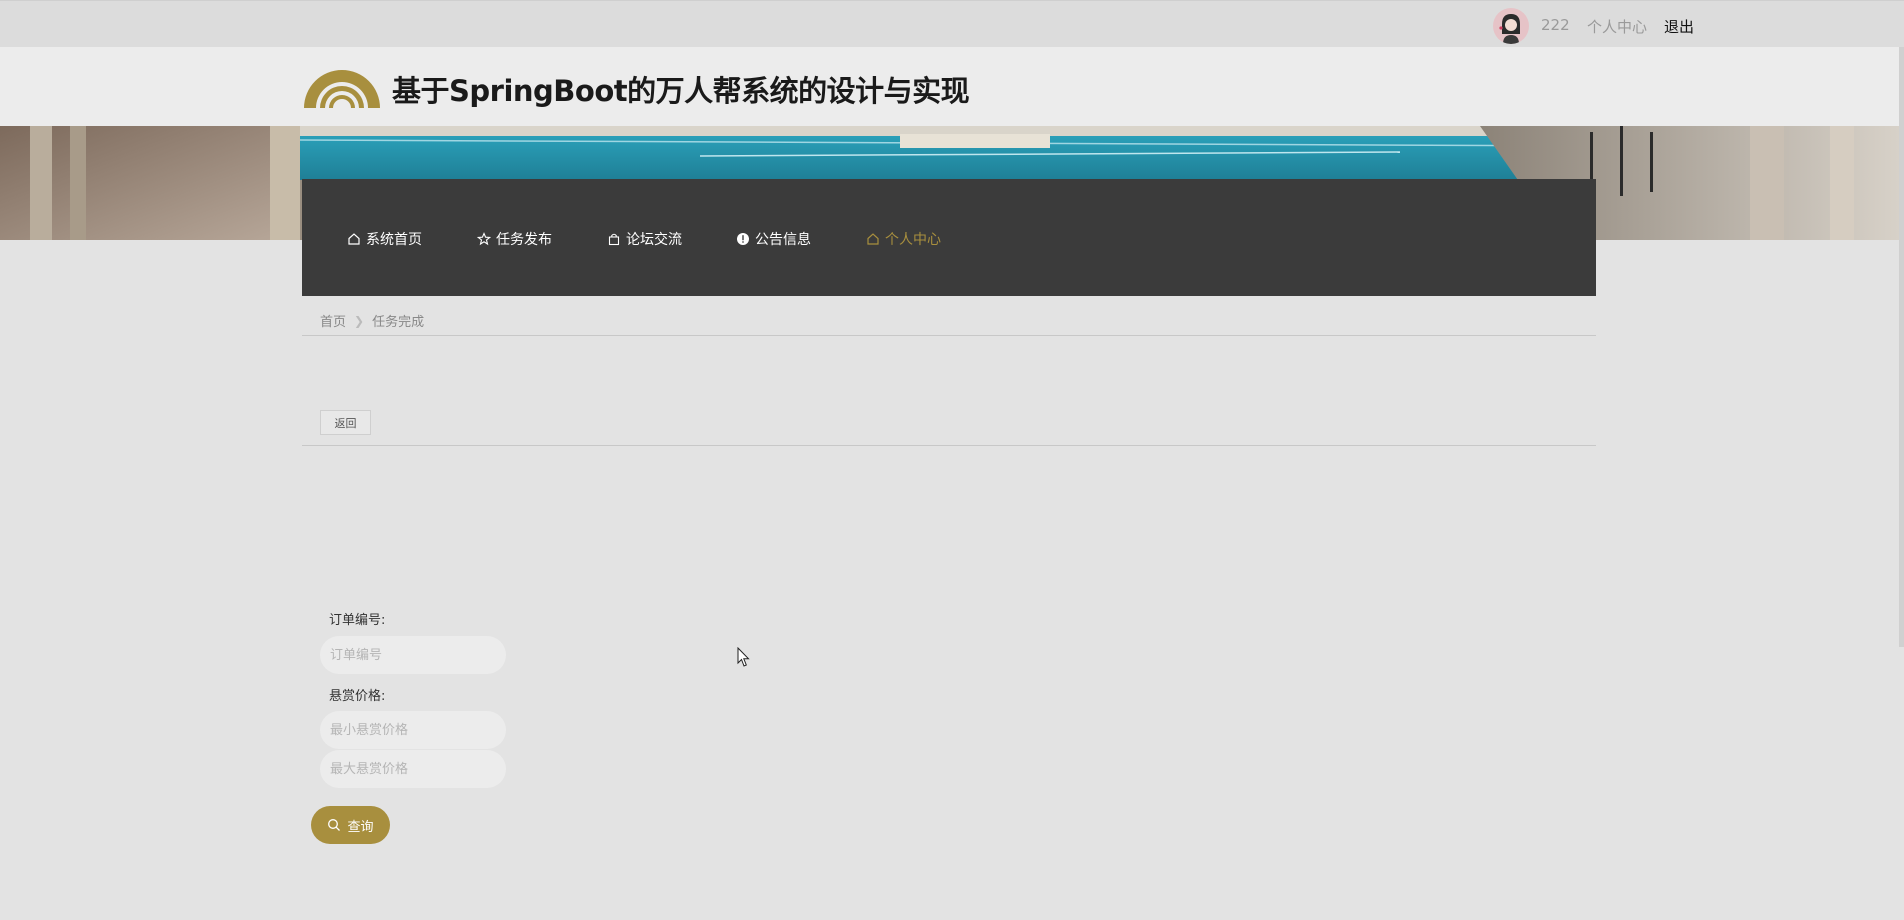  What do you see at coordinates (484, 239) in the screenshot?
I see `star-icon` at bounding box center [484, 239].